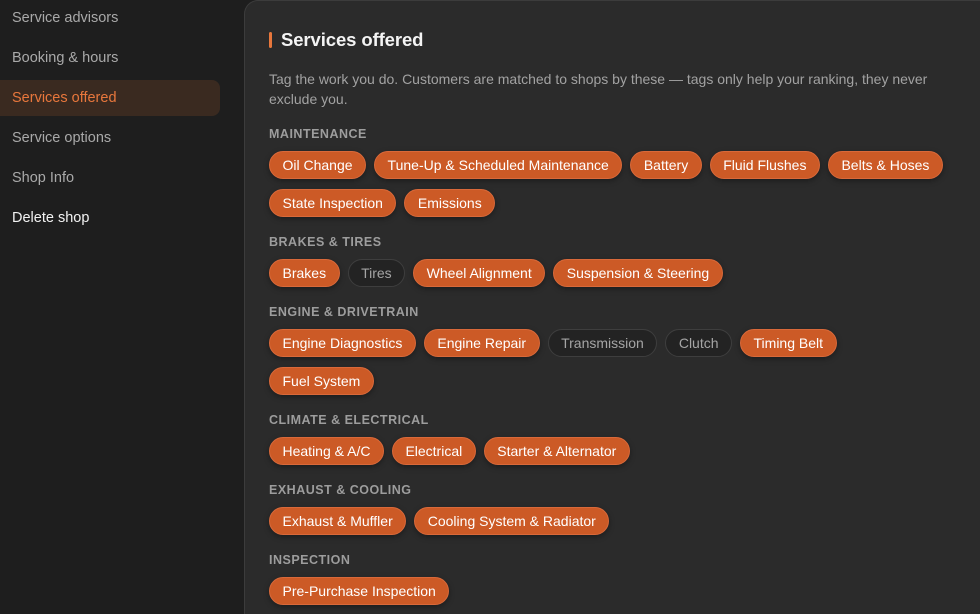 This screenshot has width=980, height=614. I want to click on service-chip: Tune-Up & Scheduled Maintenance, so click(498, 165).